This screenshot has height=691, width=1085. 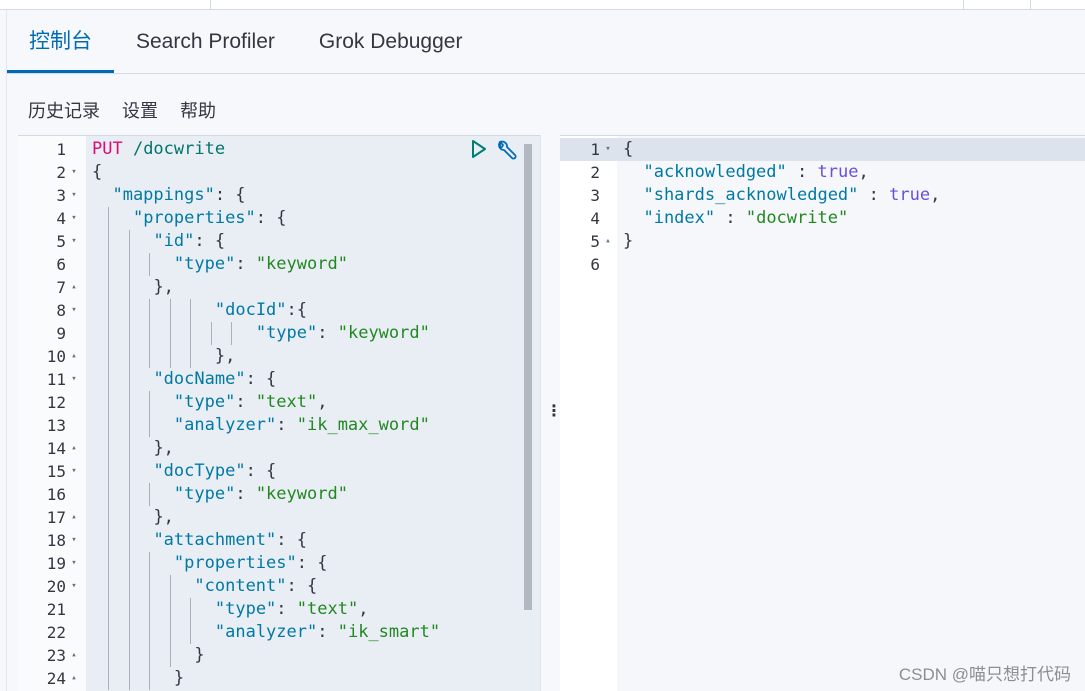 I want to click on code-text: "docId":{, so click(x=261, y=310).